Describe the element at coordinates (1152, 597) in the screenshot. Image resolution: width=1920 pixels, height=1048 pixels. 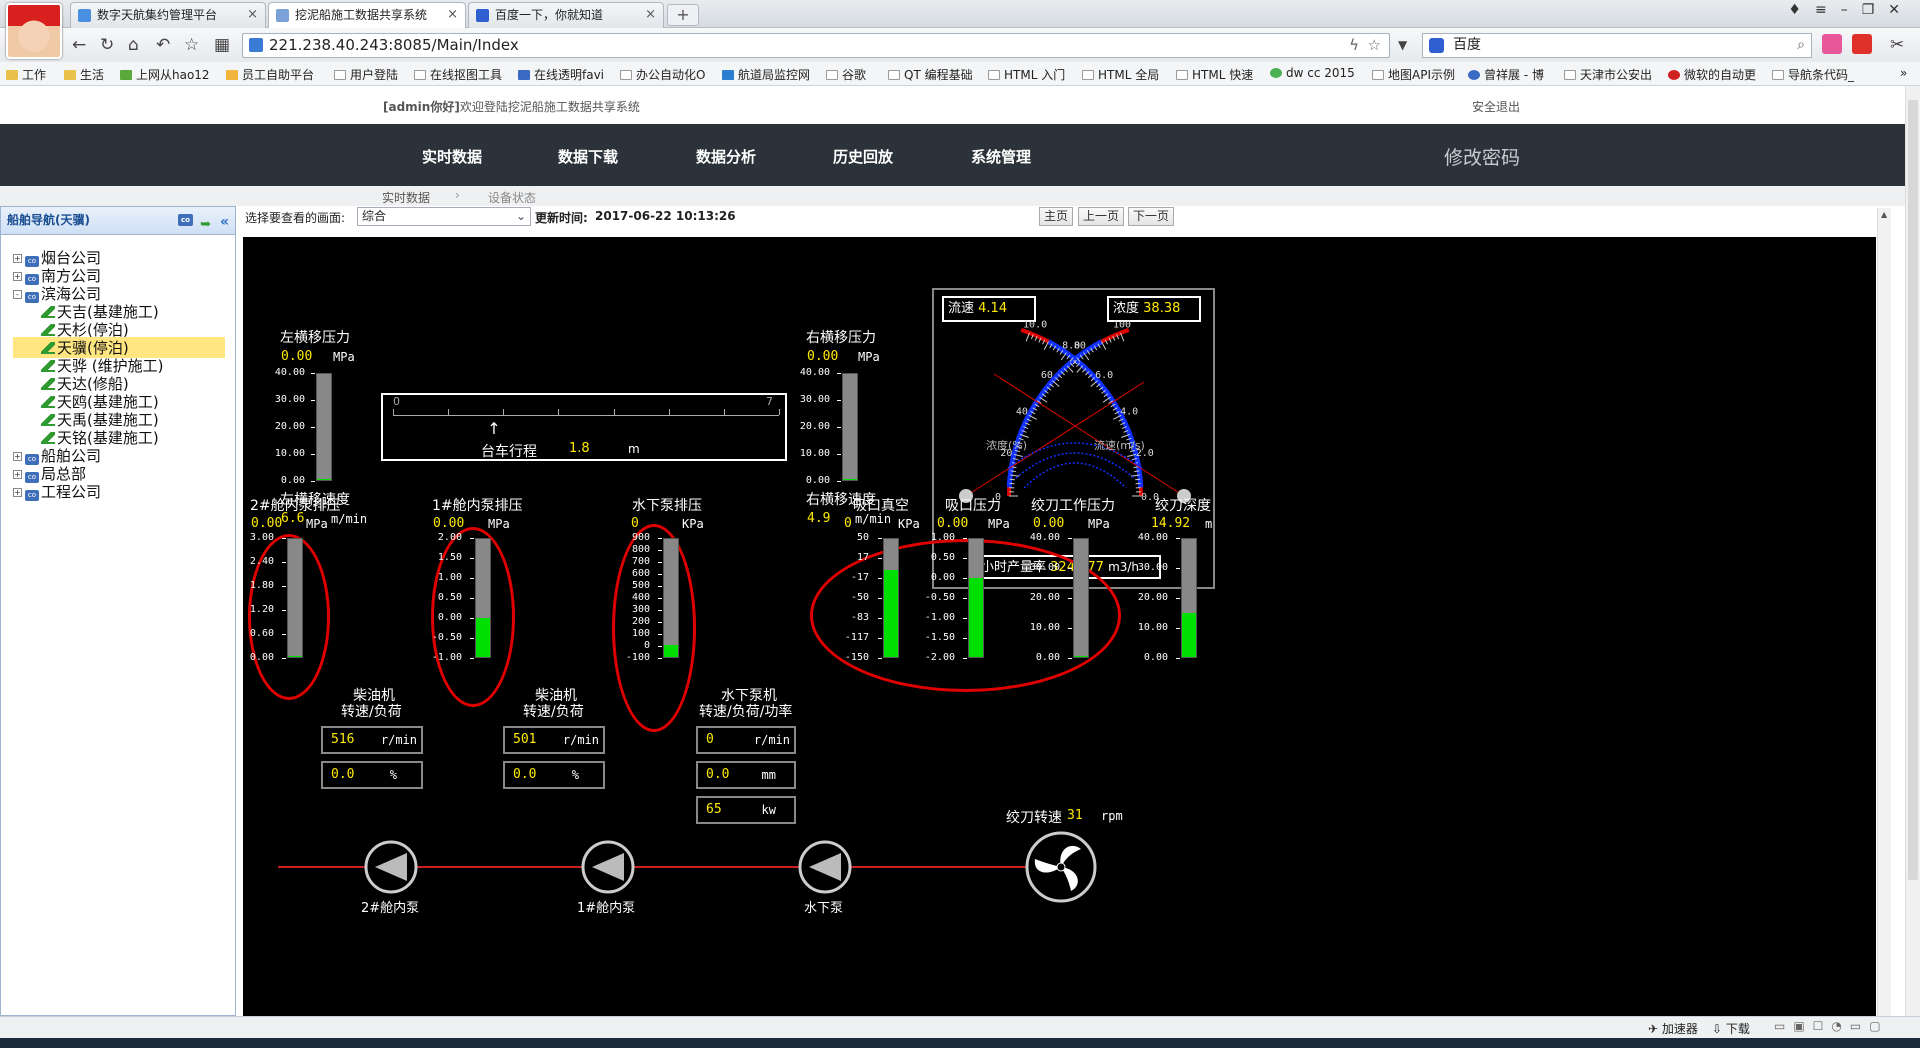
I see `gauge-tick-label: 20.00` at that location.